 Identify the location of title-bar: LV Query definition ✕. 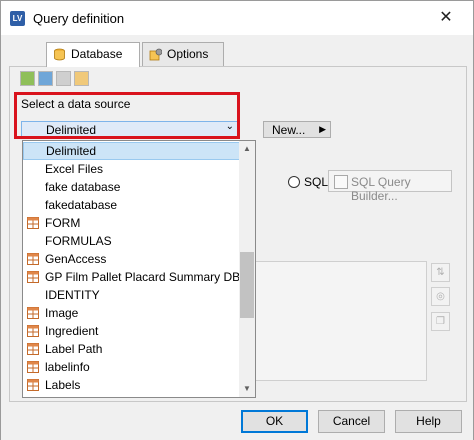
(237, 18).